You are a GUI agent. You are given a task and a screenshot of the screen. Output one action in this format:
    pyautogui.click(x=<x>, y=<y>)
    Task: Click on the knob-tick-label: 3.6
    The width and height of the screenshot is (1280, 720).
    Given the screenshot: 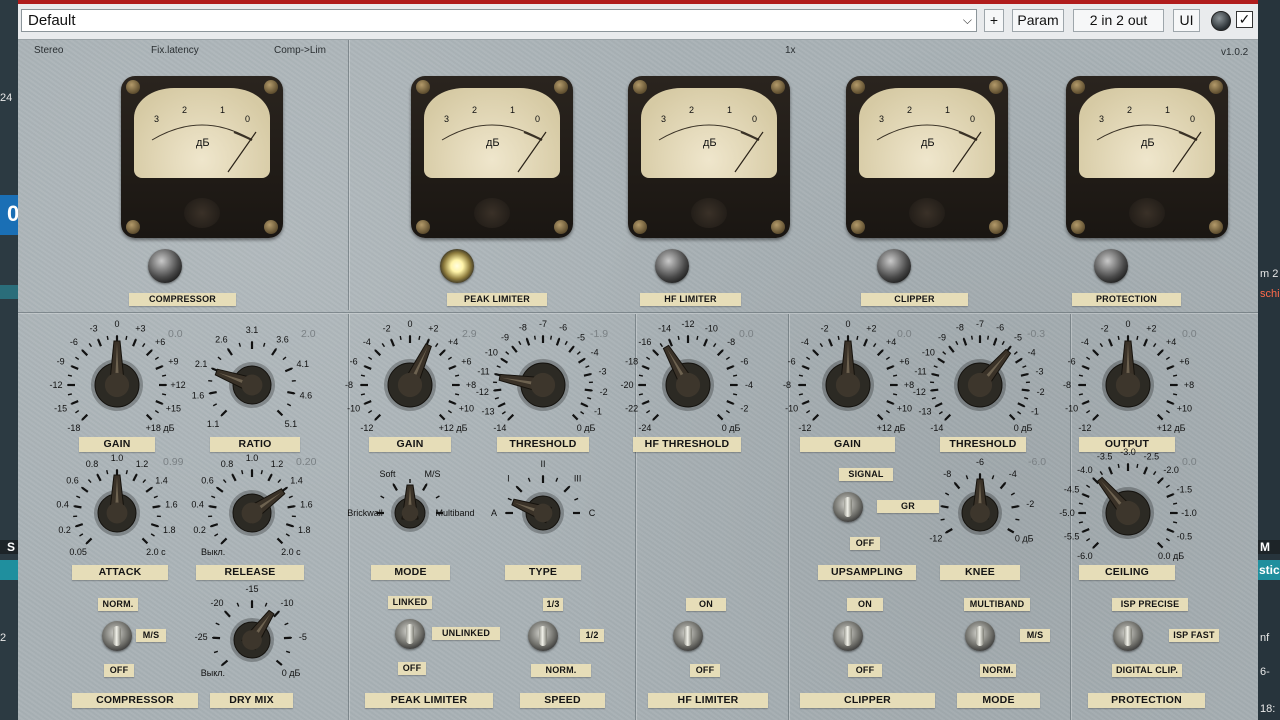 What is the action you would take?
    pyautogui.click(x=282, y=339)
    